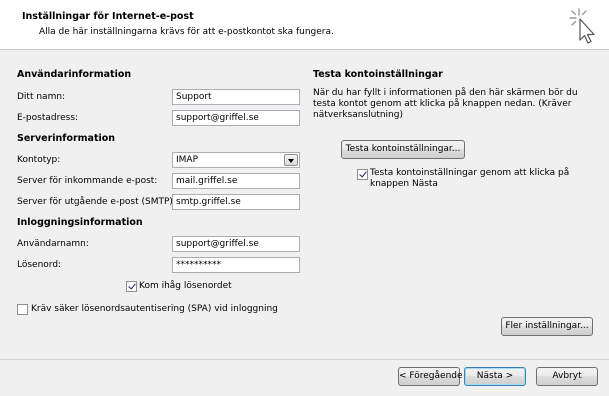 The width and height of the screenshot is (609, 396). Describe the element at coordinates (236, 244) in the screenshot. I see `username-input: support@griffel.se` at that location.